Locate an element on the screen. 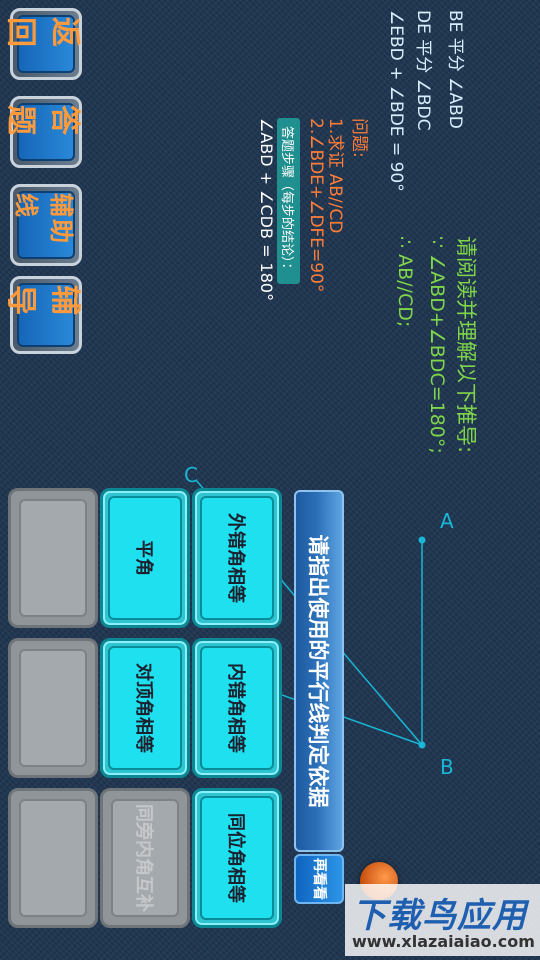 The image size is (540, 960). label-b: B is located at coordinates (447, 767).